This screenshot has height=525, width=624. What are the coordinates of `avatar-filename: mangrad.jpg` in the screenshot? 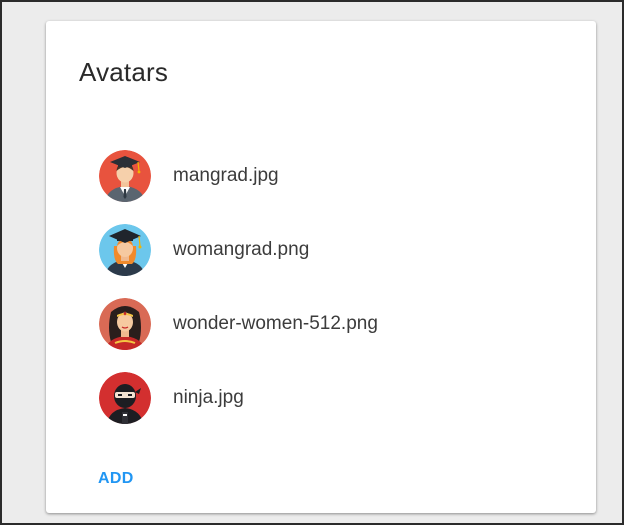 It's located at (226, 175).